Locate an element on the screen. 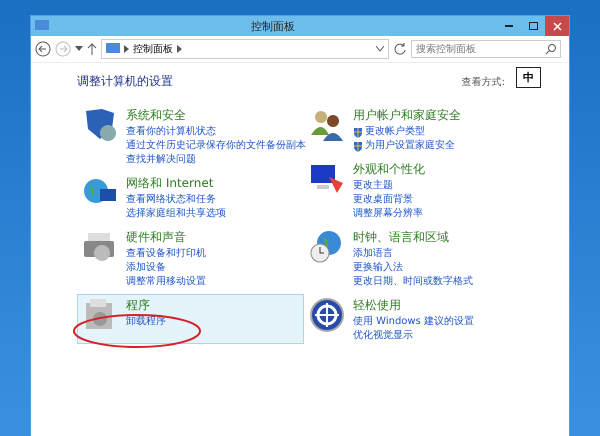  category-title: 程序 is located at coordinates (146, 305).